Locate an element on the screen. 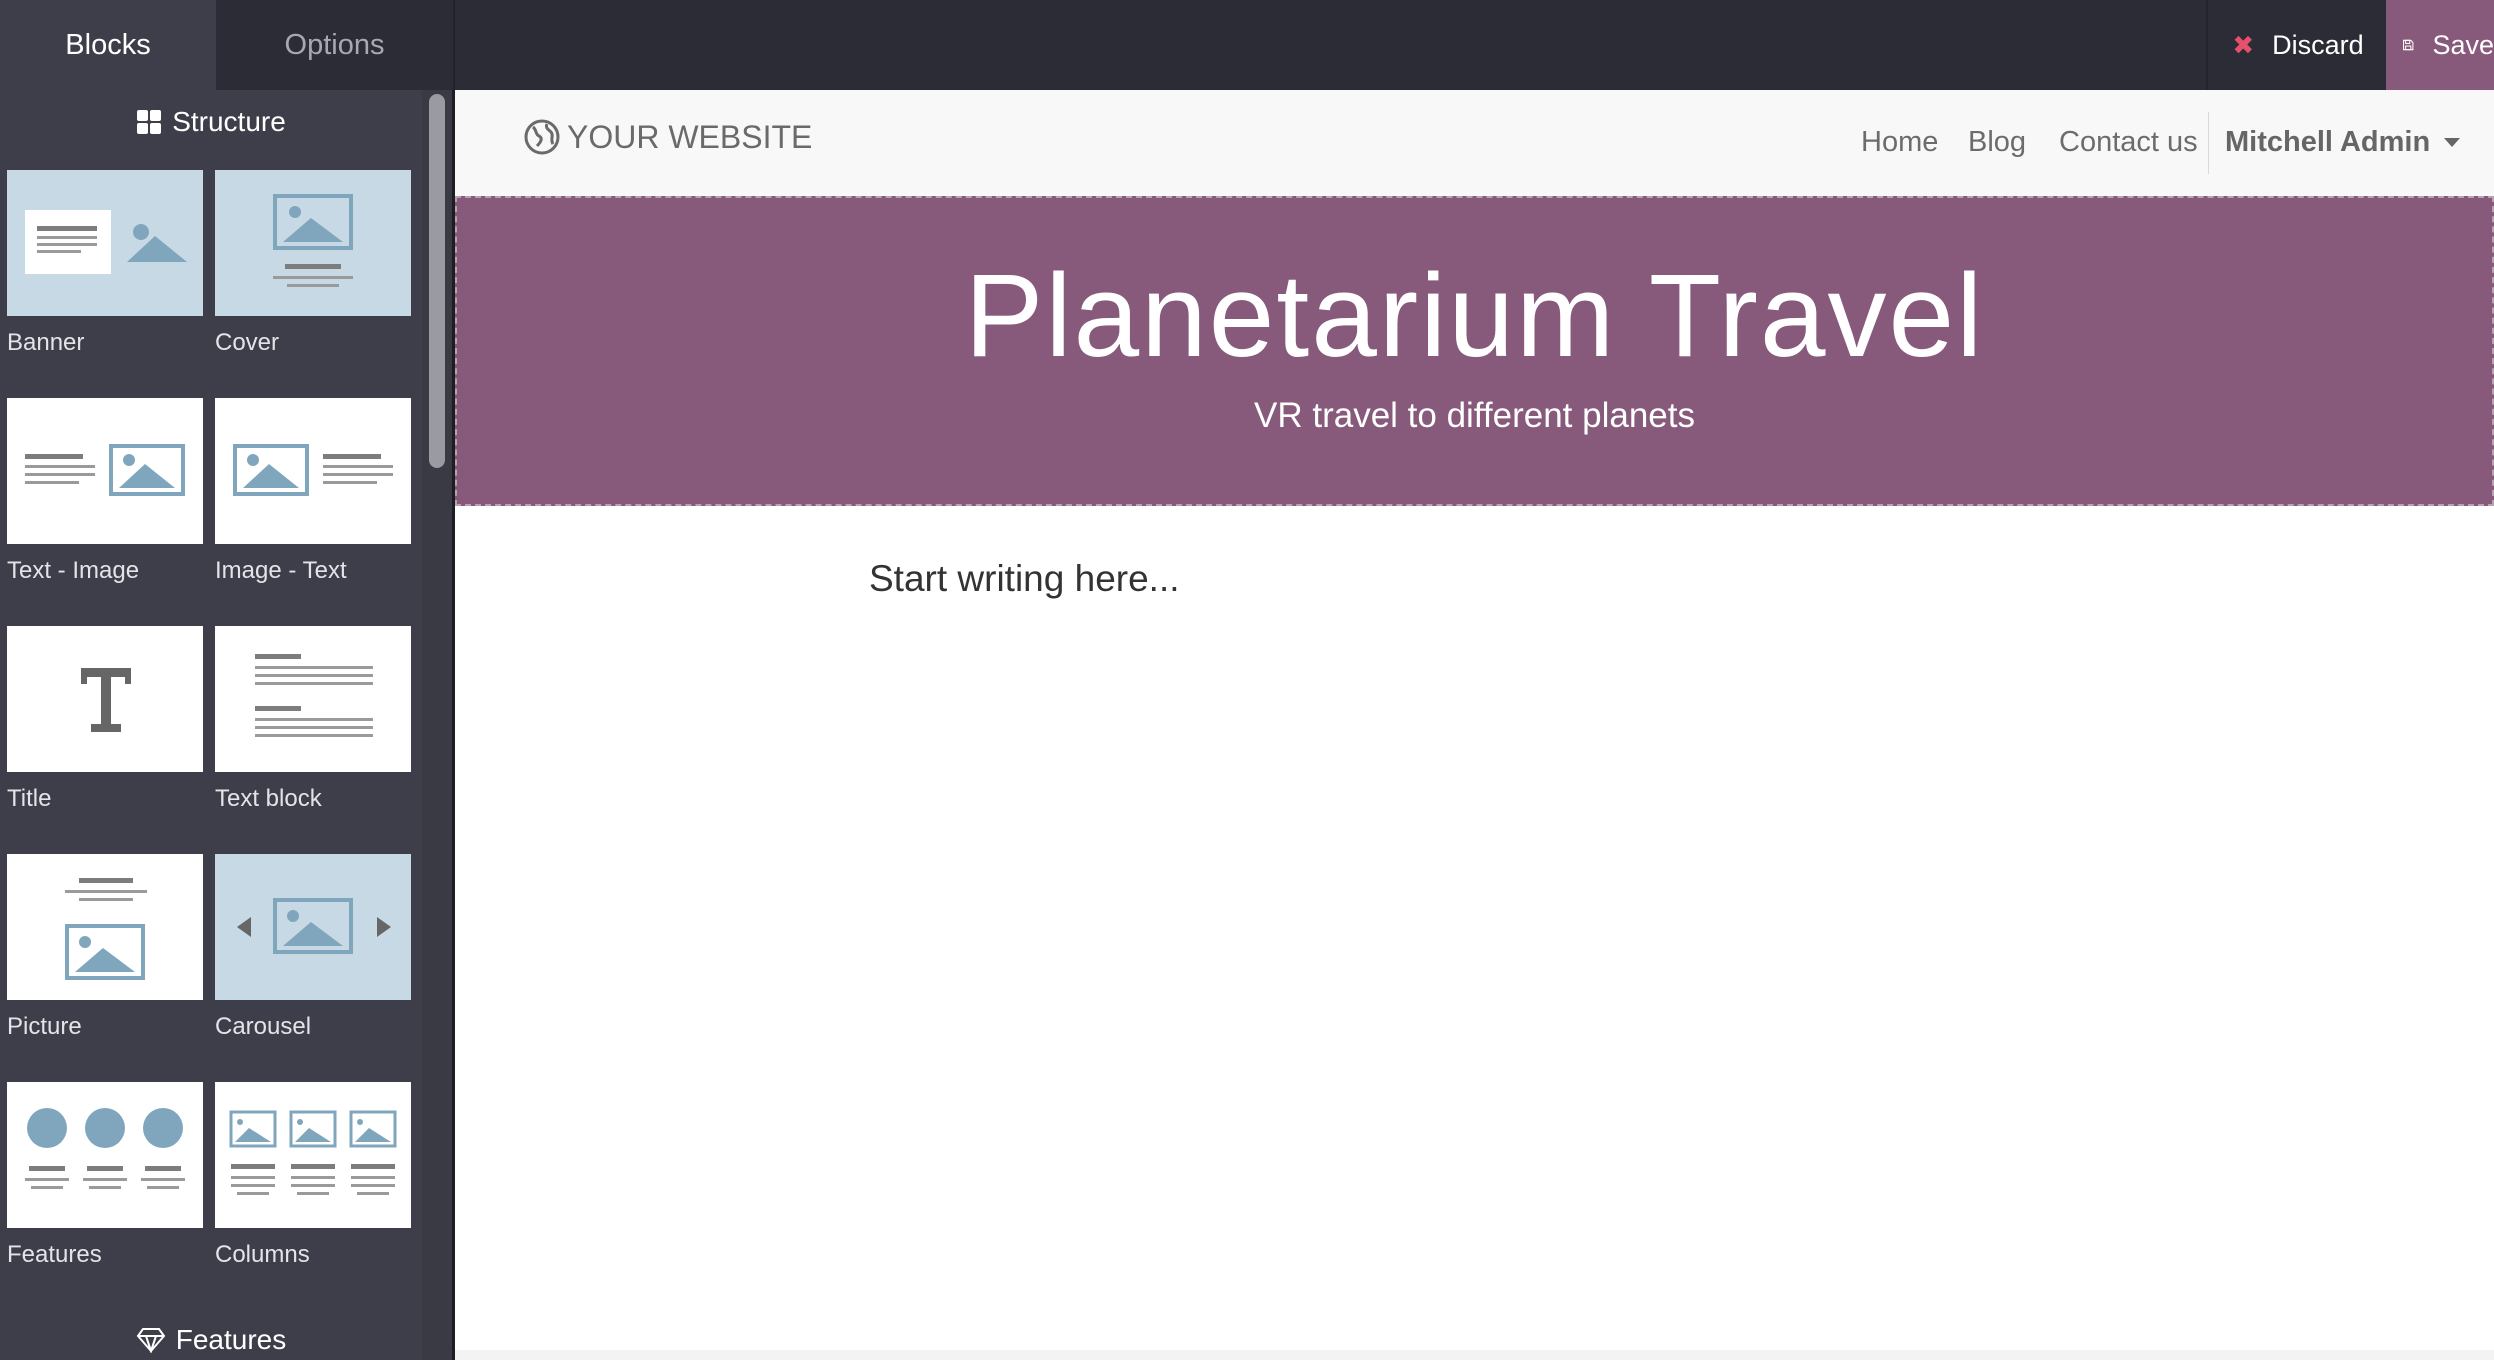 This screenshot has width=2494, height=1360. picture-thumbnail is located at coordinates (105, 927).